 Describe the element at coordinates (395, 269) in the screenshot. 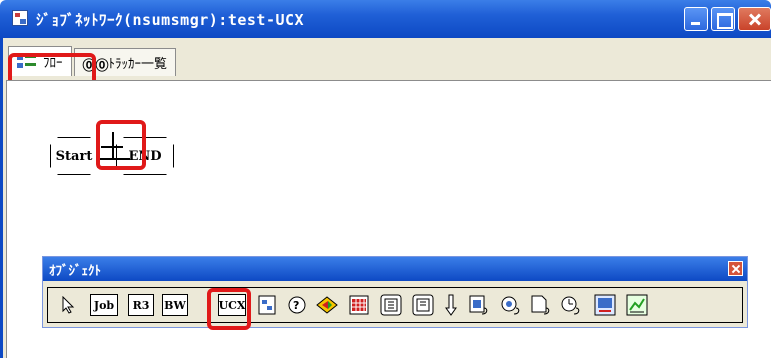

I see `palette-titlebar: ｵﾌﾞｼﾞｪｸﾄ` at that location.